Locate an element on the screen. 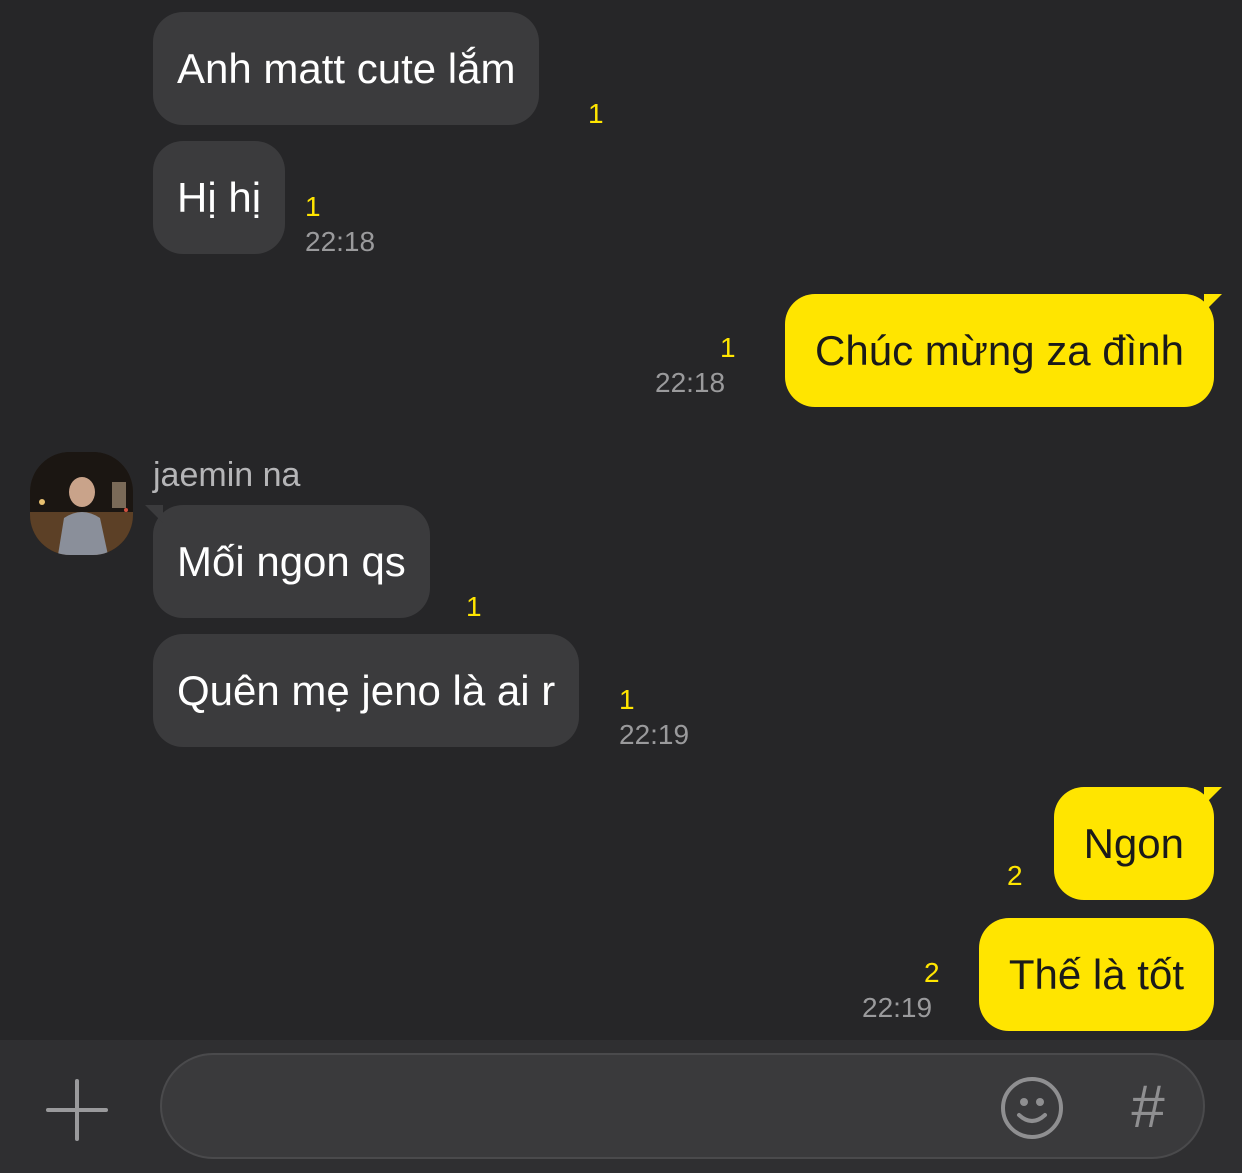  message-bubble-incoming: Anh matt cute lắm is located at coordinates (346, 68).